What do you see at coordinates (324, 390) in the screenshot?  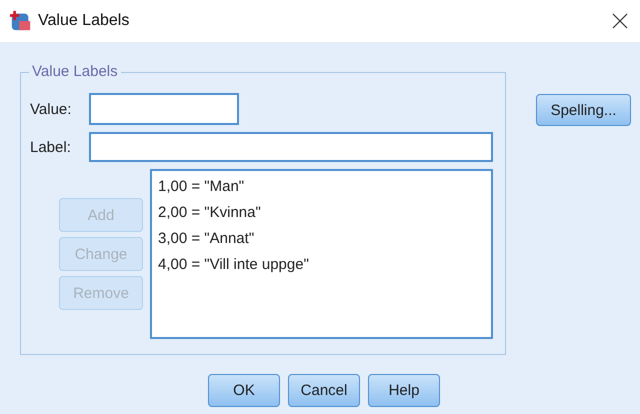 I see `dialog-button: Cancel` at bounding box center [324, 390].